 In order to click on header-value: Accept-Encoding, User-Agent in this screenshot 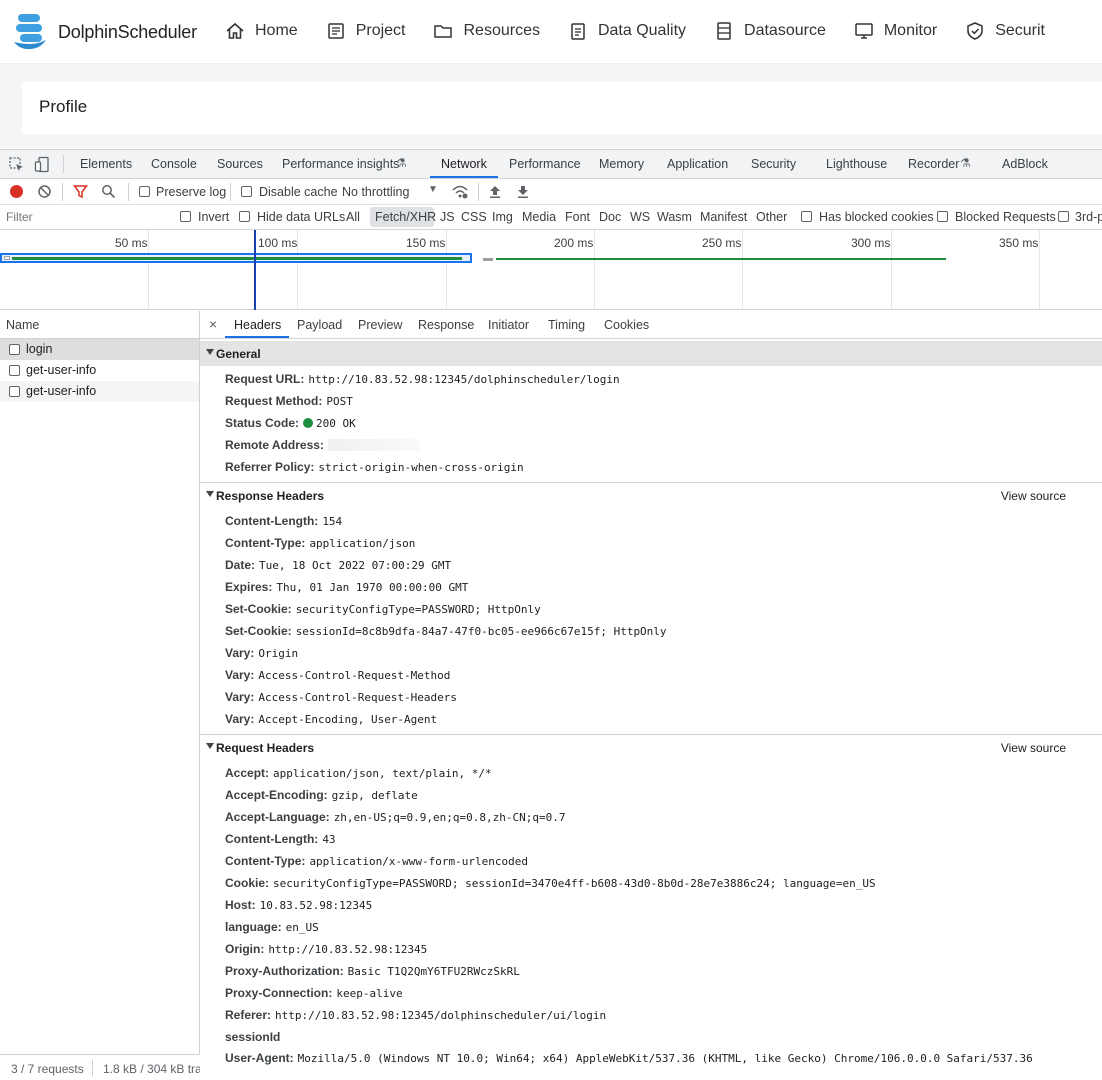, I will do `click(347, 719)`.